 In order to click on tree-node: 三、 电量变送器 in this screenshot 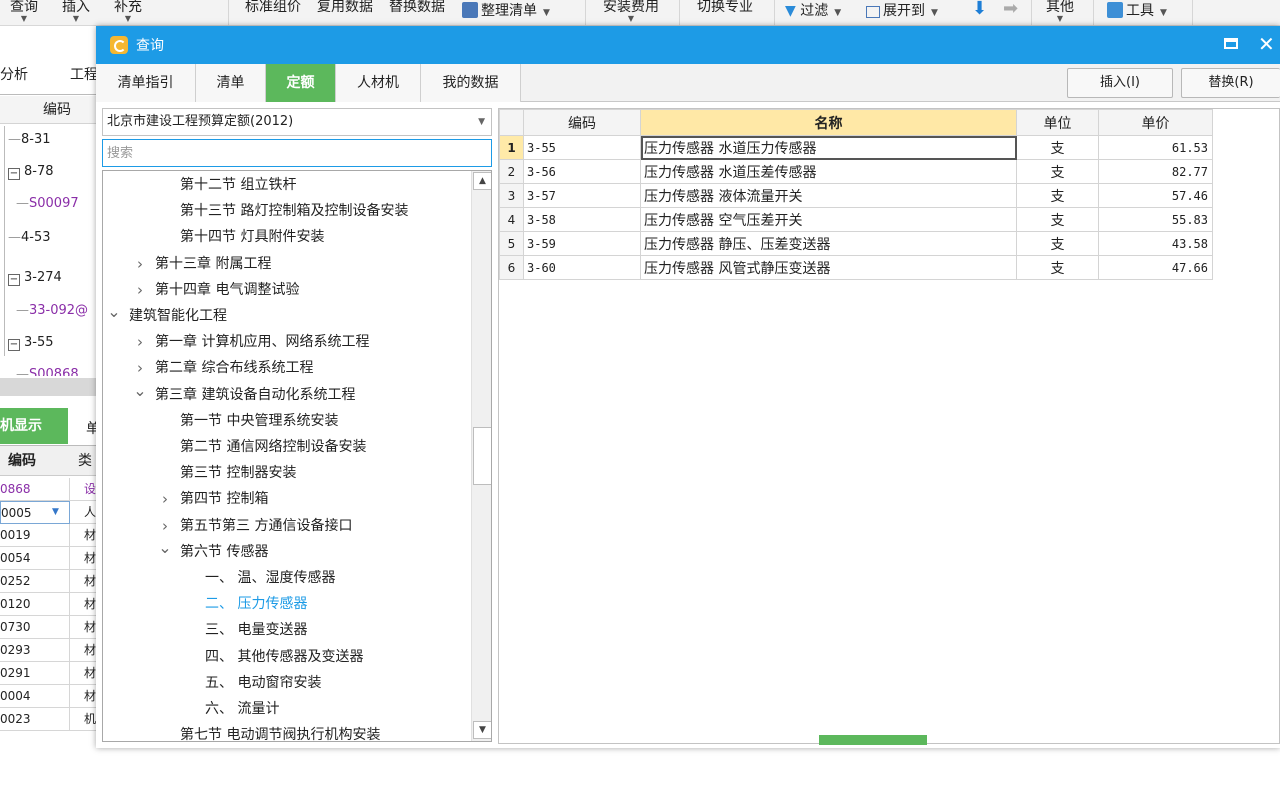, I will do `click(256, 630)`.